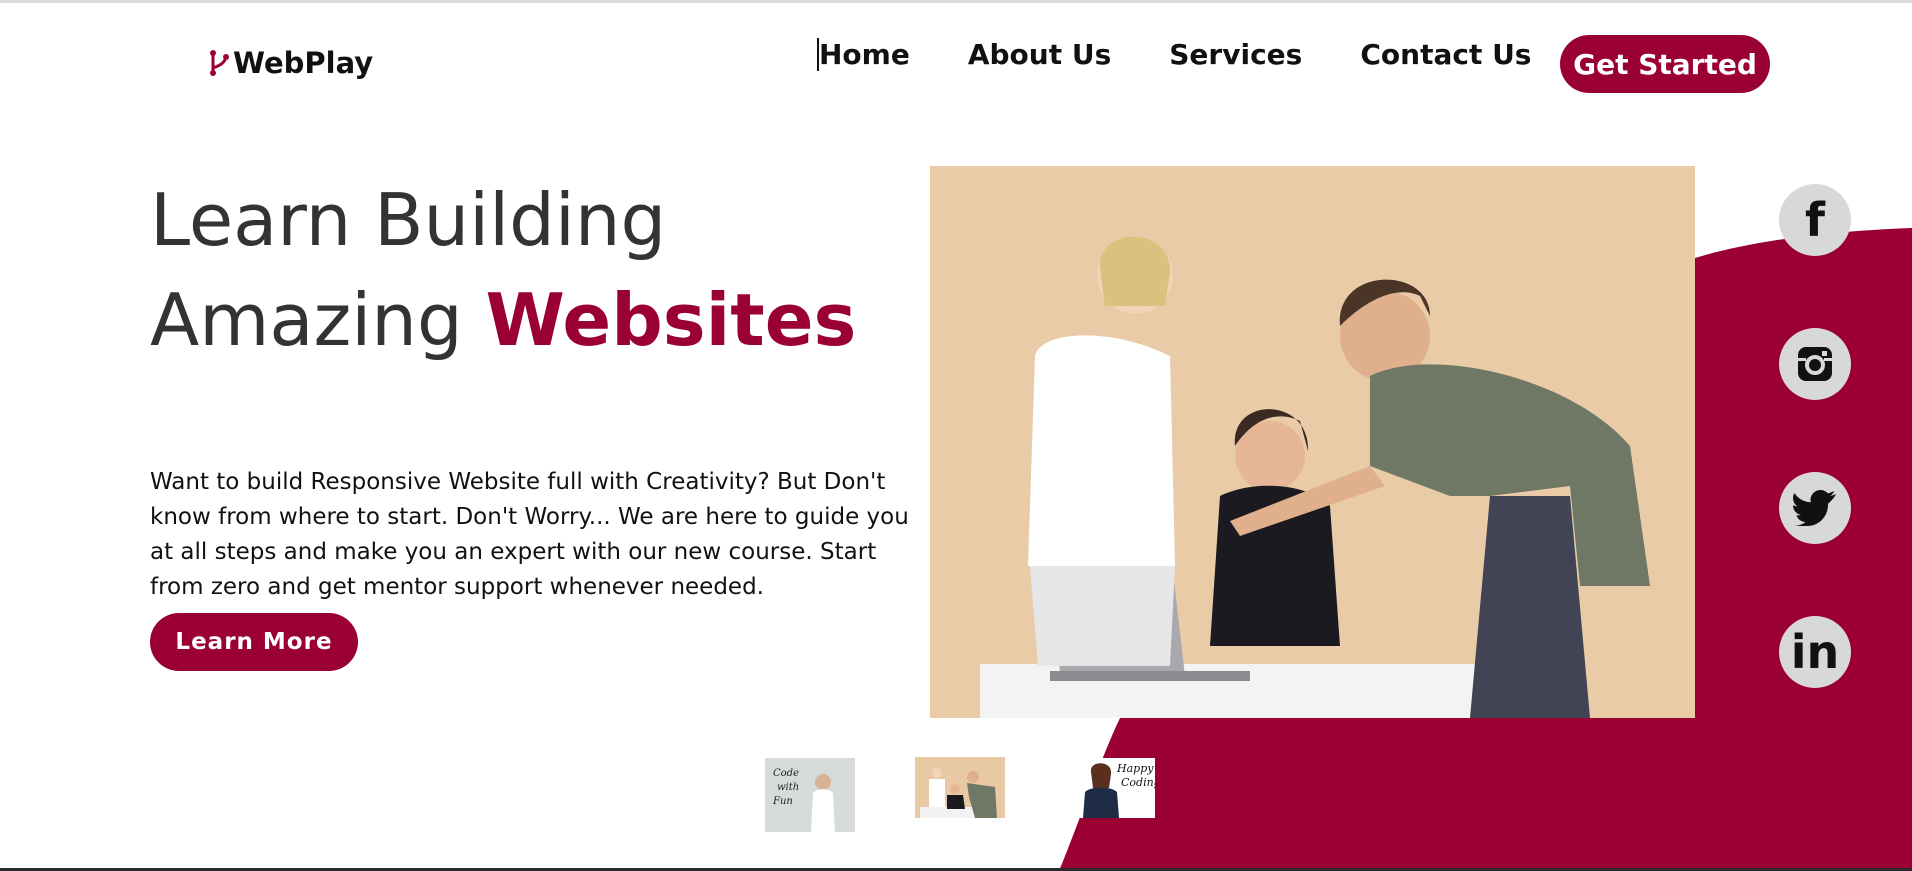 This screenshot has height=871, width=1912. What do you see at coordinates (1039, 54) in the screenshot?
I see `nav-about-us: About Us` at bounding box center [1039, 54].